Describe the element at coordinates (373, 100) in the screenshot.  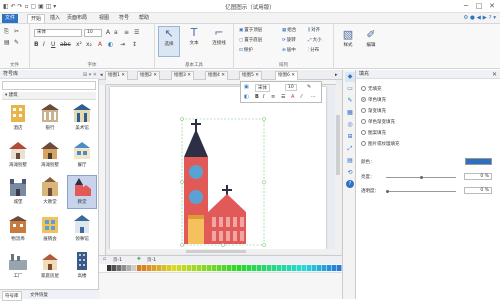
I see `fill-option-solid: 单色填充` at that location.